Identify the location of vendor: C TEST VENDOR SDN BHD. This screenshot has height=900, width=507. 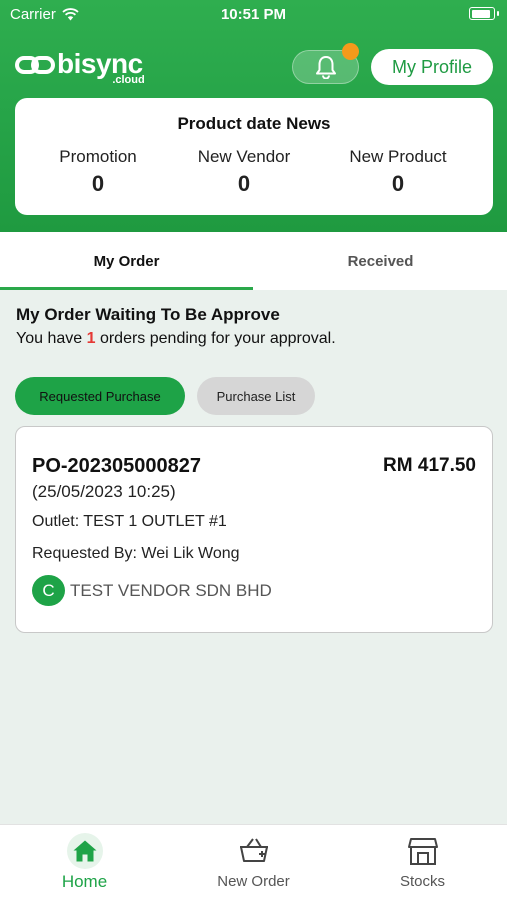
(152, 590).